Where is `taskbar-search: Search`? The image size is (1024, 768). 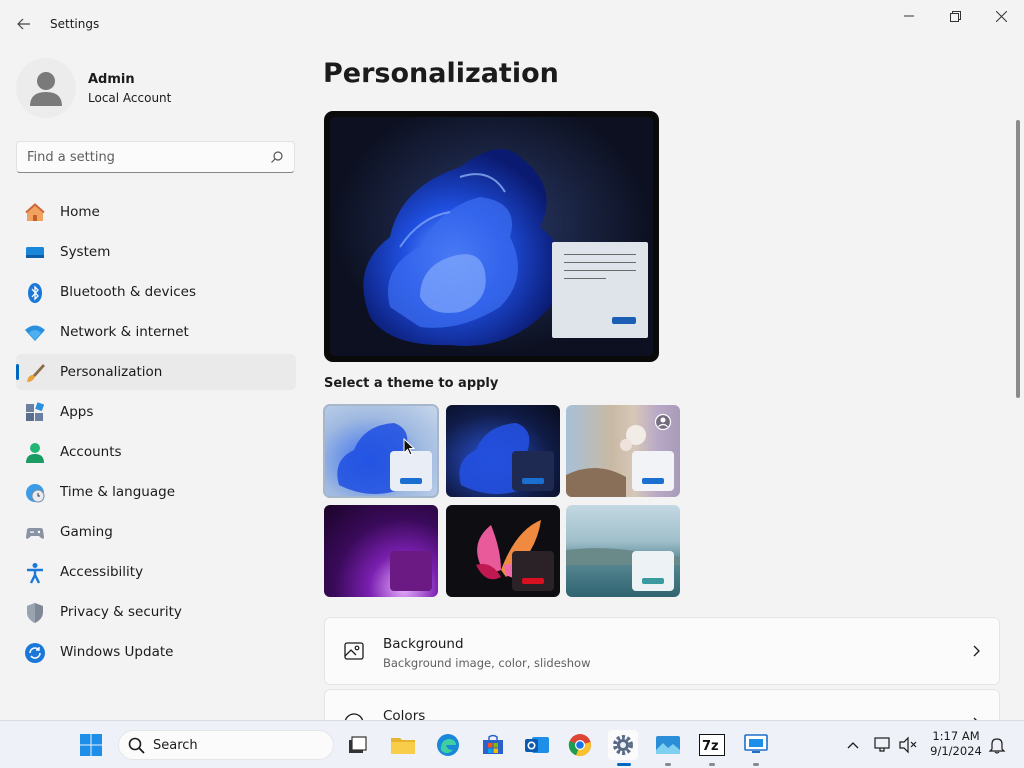 taskbar-search: Search is located at coordinates (226, 745).